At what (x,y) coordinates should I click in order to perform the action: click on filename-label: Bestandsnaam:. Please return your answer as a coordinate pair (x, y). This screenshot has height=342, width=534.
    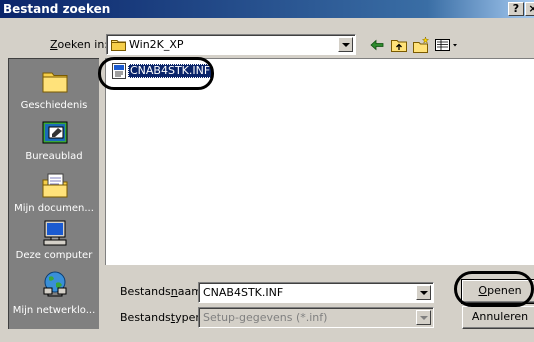
    Looking at the image, I should click on (163, 291).